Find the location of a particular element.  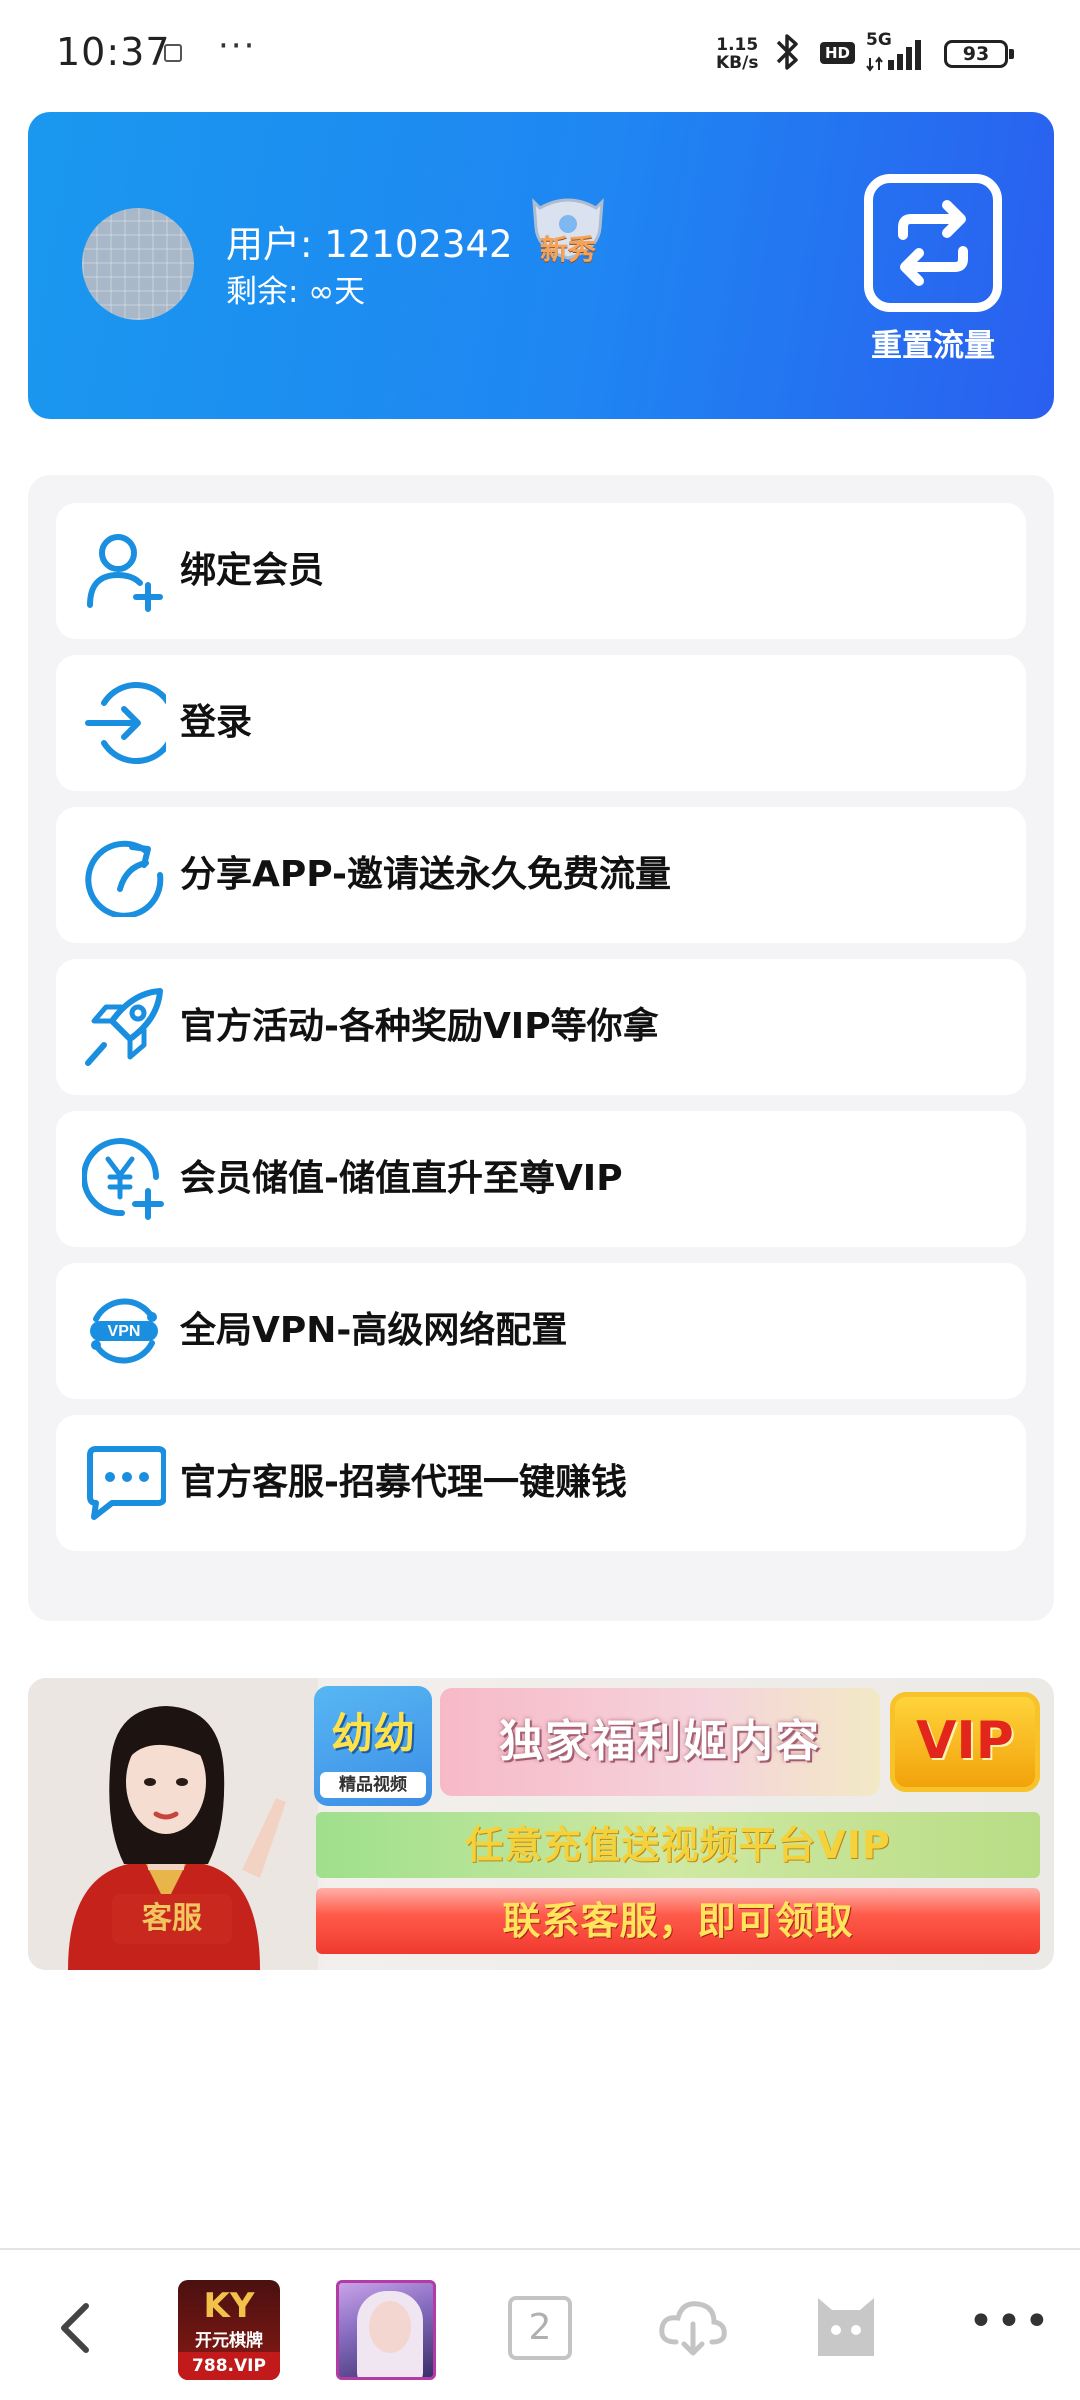

svg-text: VPN is located at coordinates (124, 1331).